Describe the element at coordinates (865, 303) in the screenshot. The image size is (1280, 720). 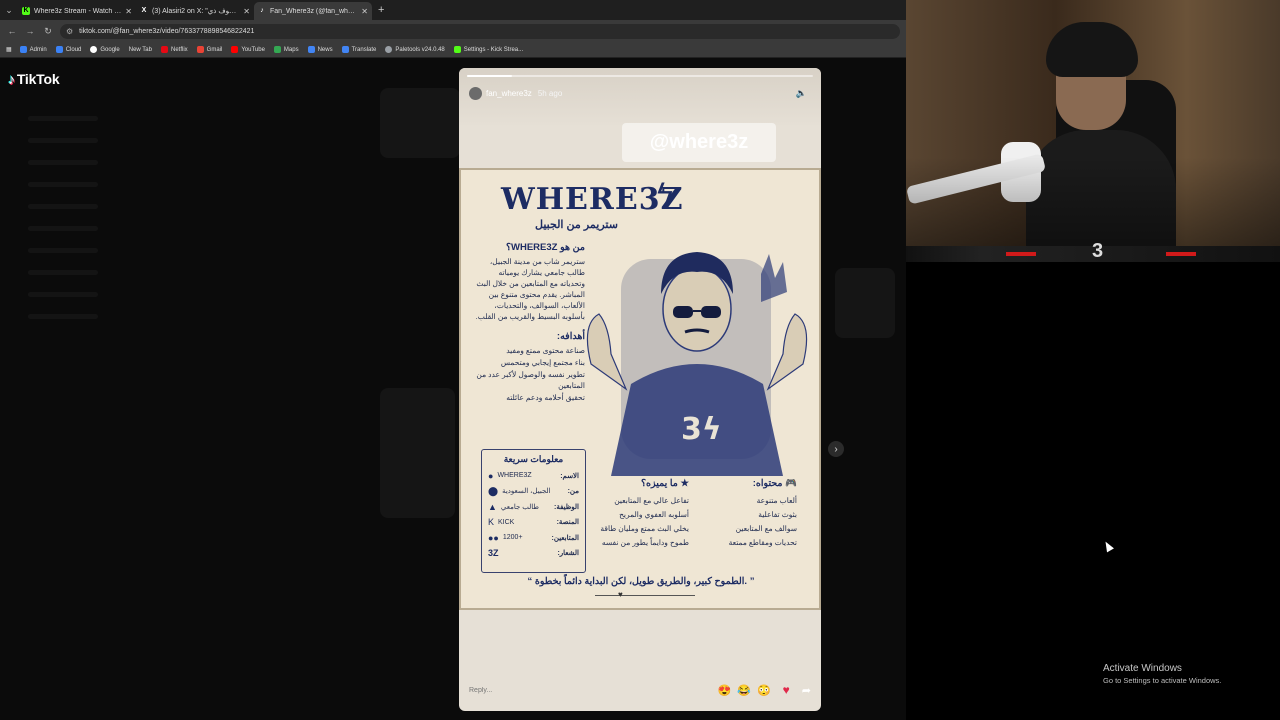
I see `dimmed-background` at that location.